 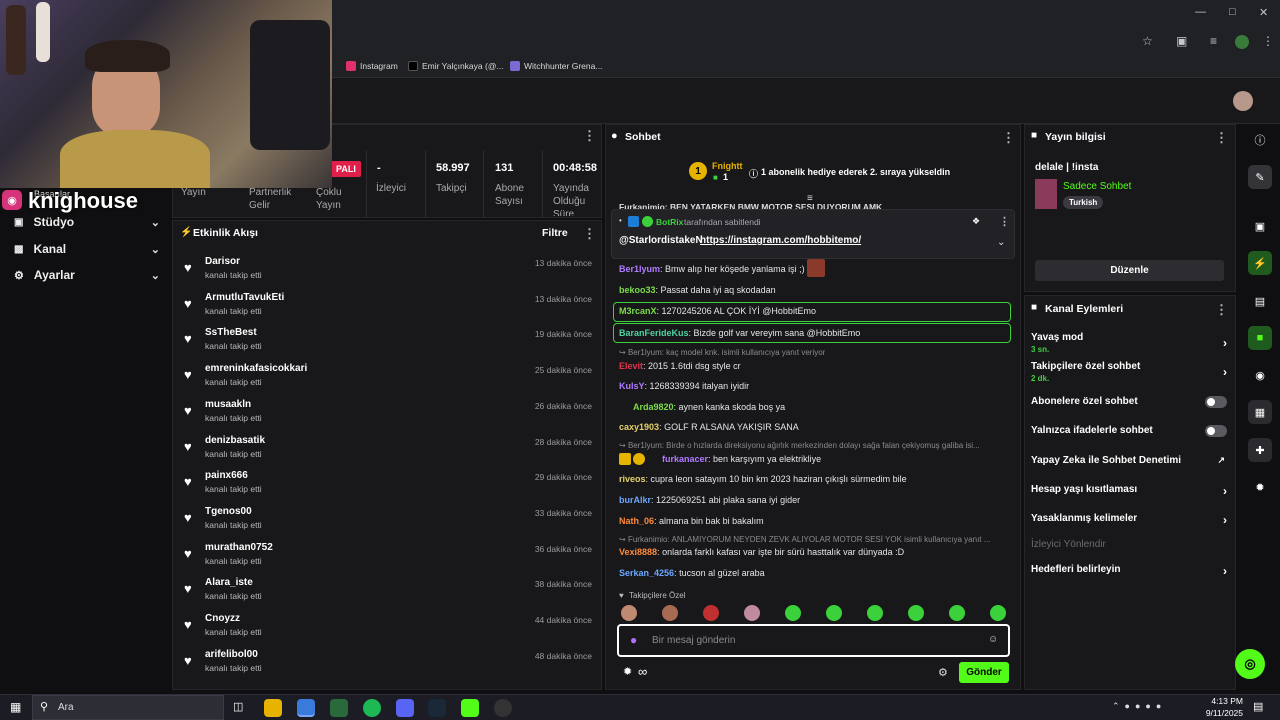 I want to click on broadcast-icon: ◉, so click(x=1260, y=375).